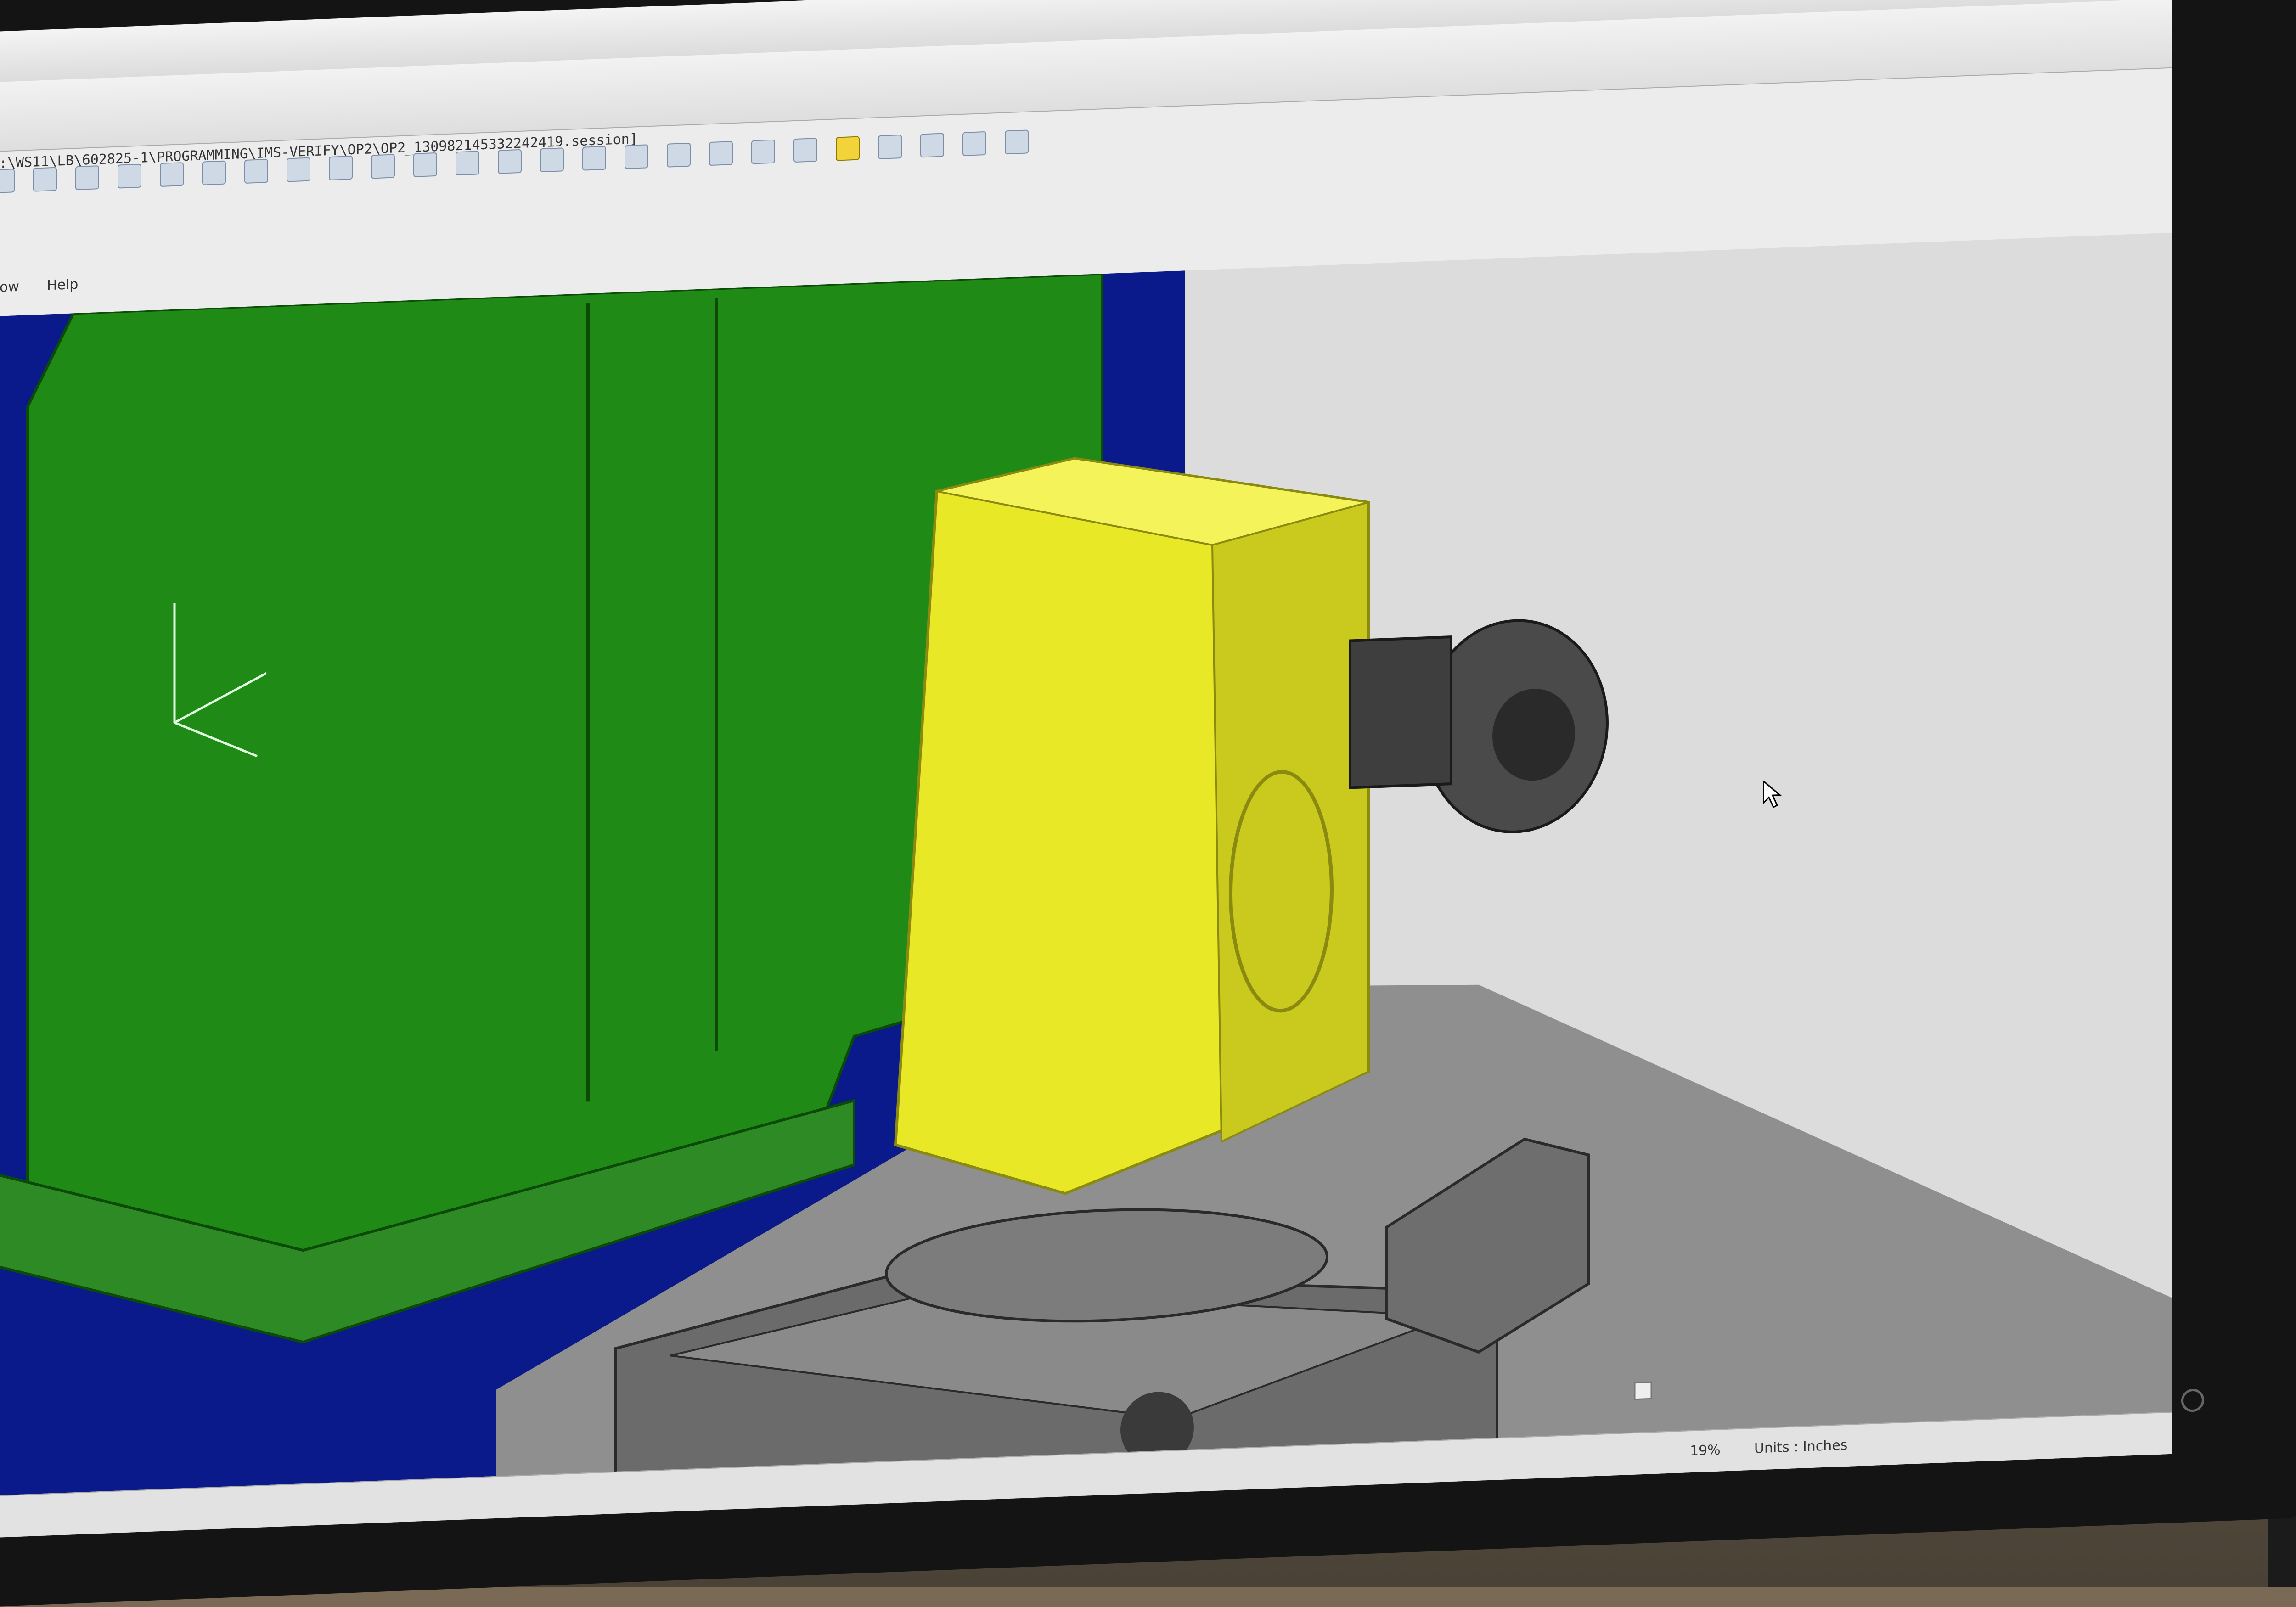  Describe the element at coordinates (39, 292) in the screenshot. I see `menu-bar: dow Help` at that location.